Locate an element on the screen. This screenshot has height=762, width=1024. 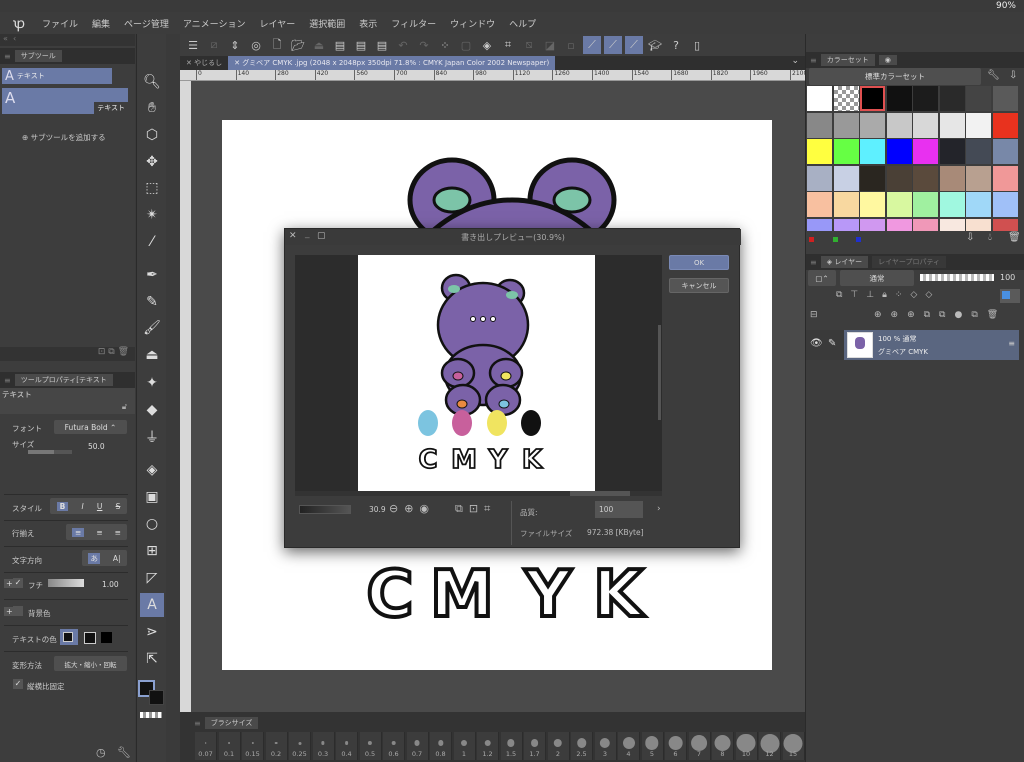
layer-mode-select: ▢⌃ is located at coordinates (822, 278).